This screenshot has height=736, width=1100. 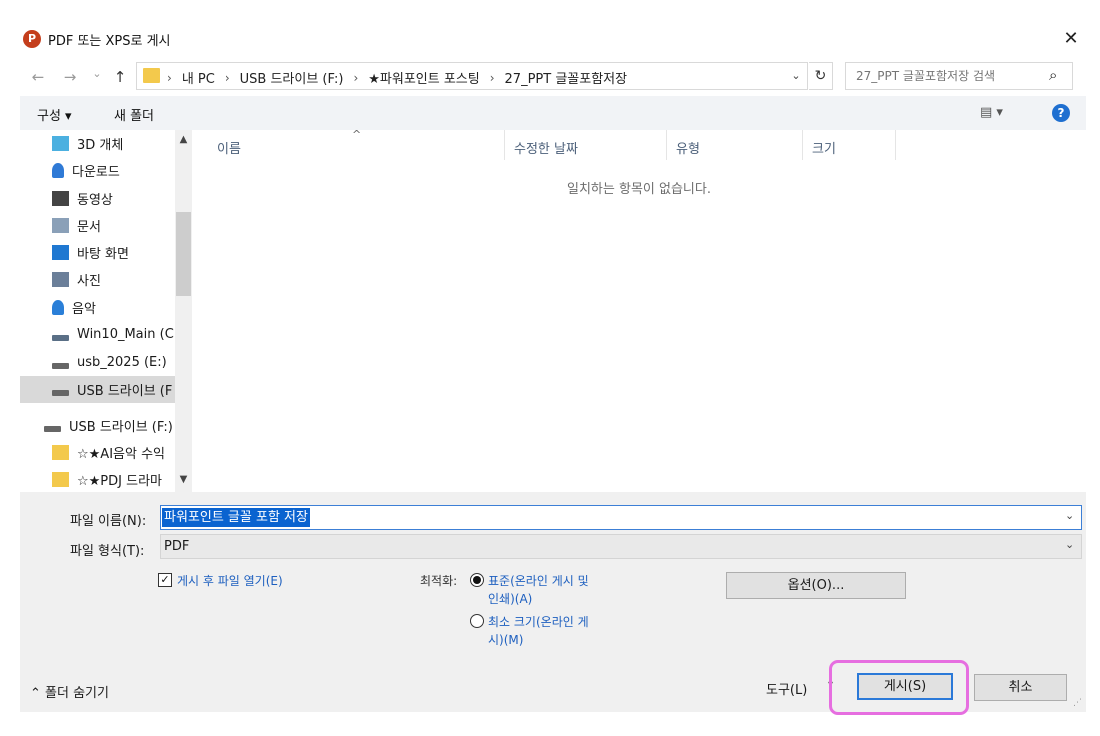 What do you see at coordinates (1071, 39) in the screenshot?
I see `close-button: ✕` at bounding box center [1071, 39].